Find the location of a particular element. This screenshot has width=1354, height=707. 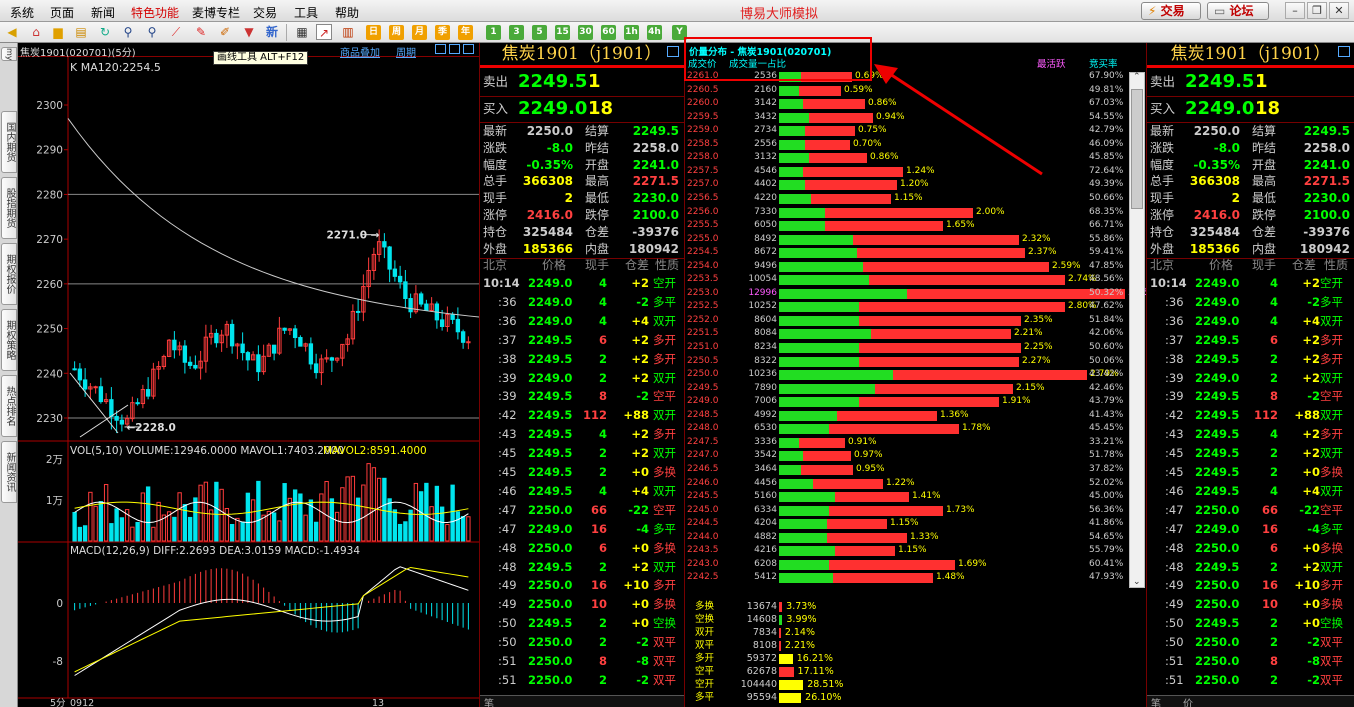

tab-option-strategy: 期权策略 is located at coordinates (9, 340).